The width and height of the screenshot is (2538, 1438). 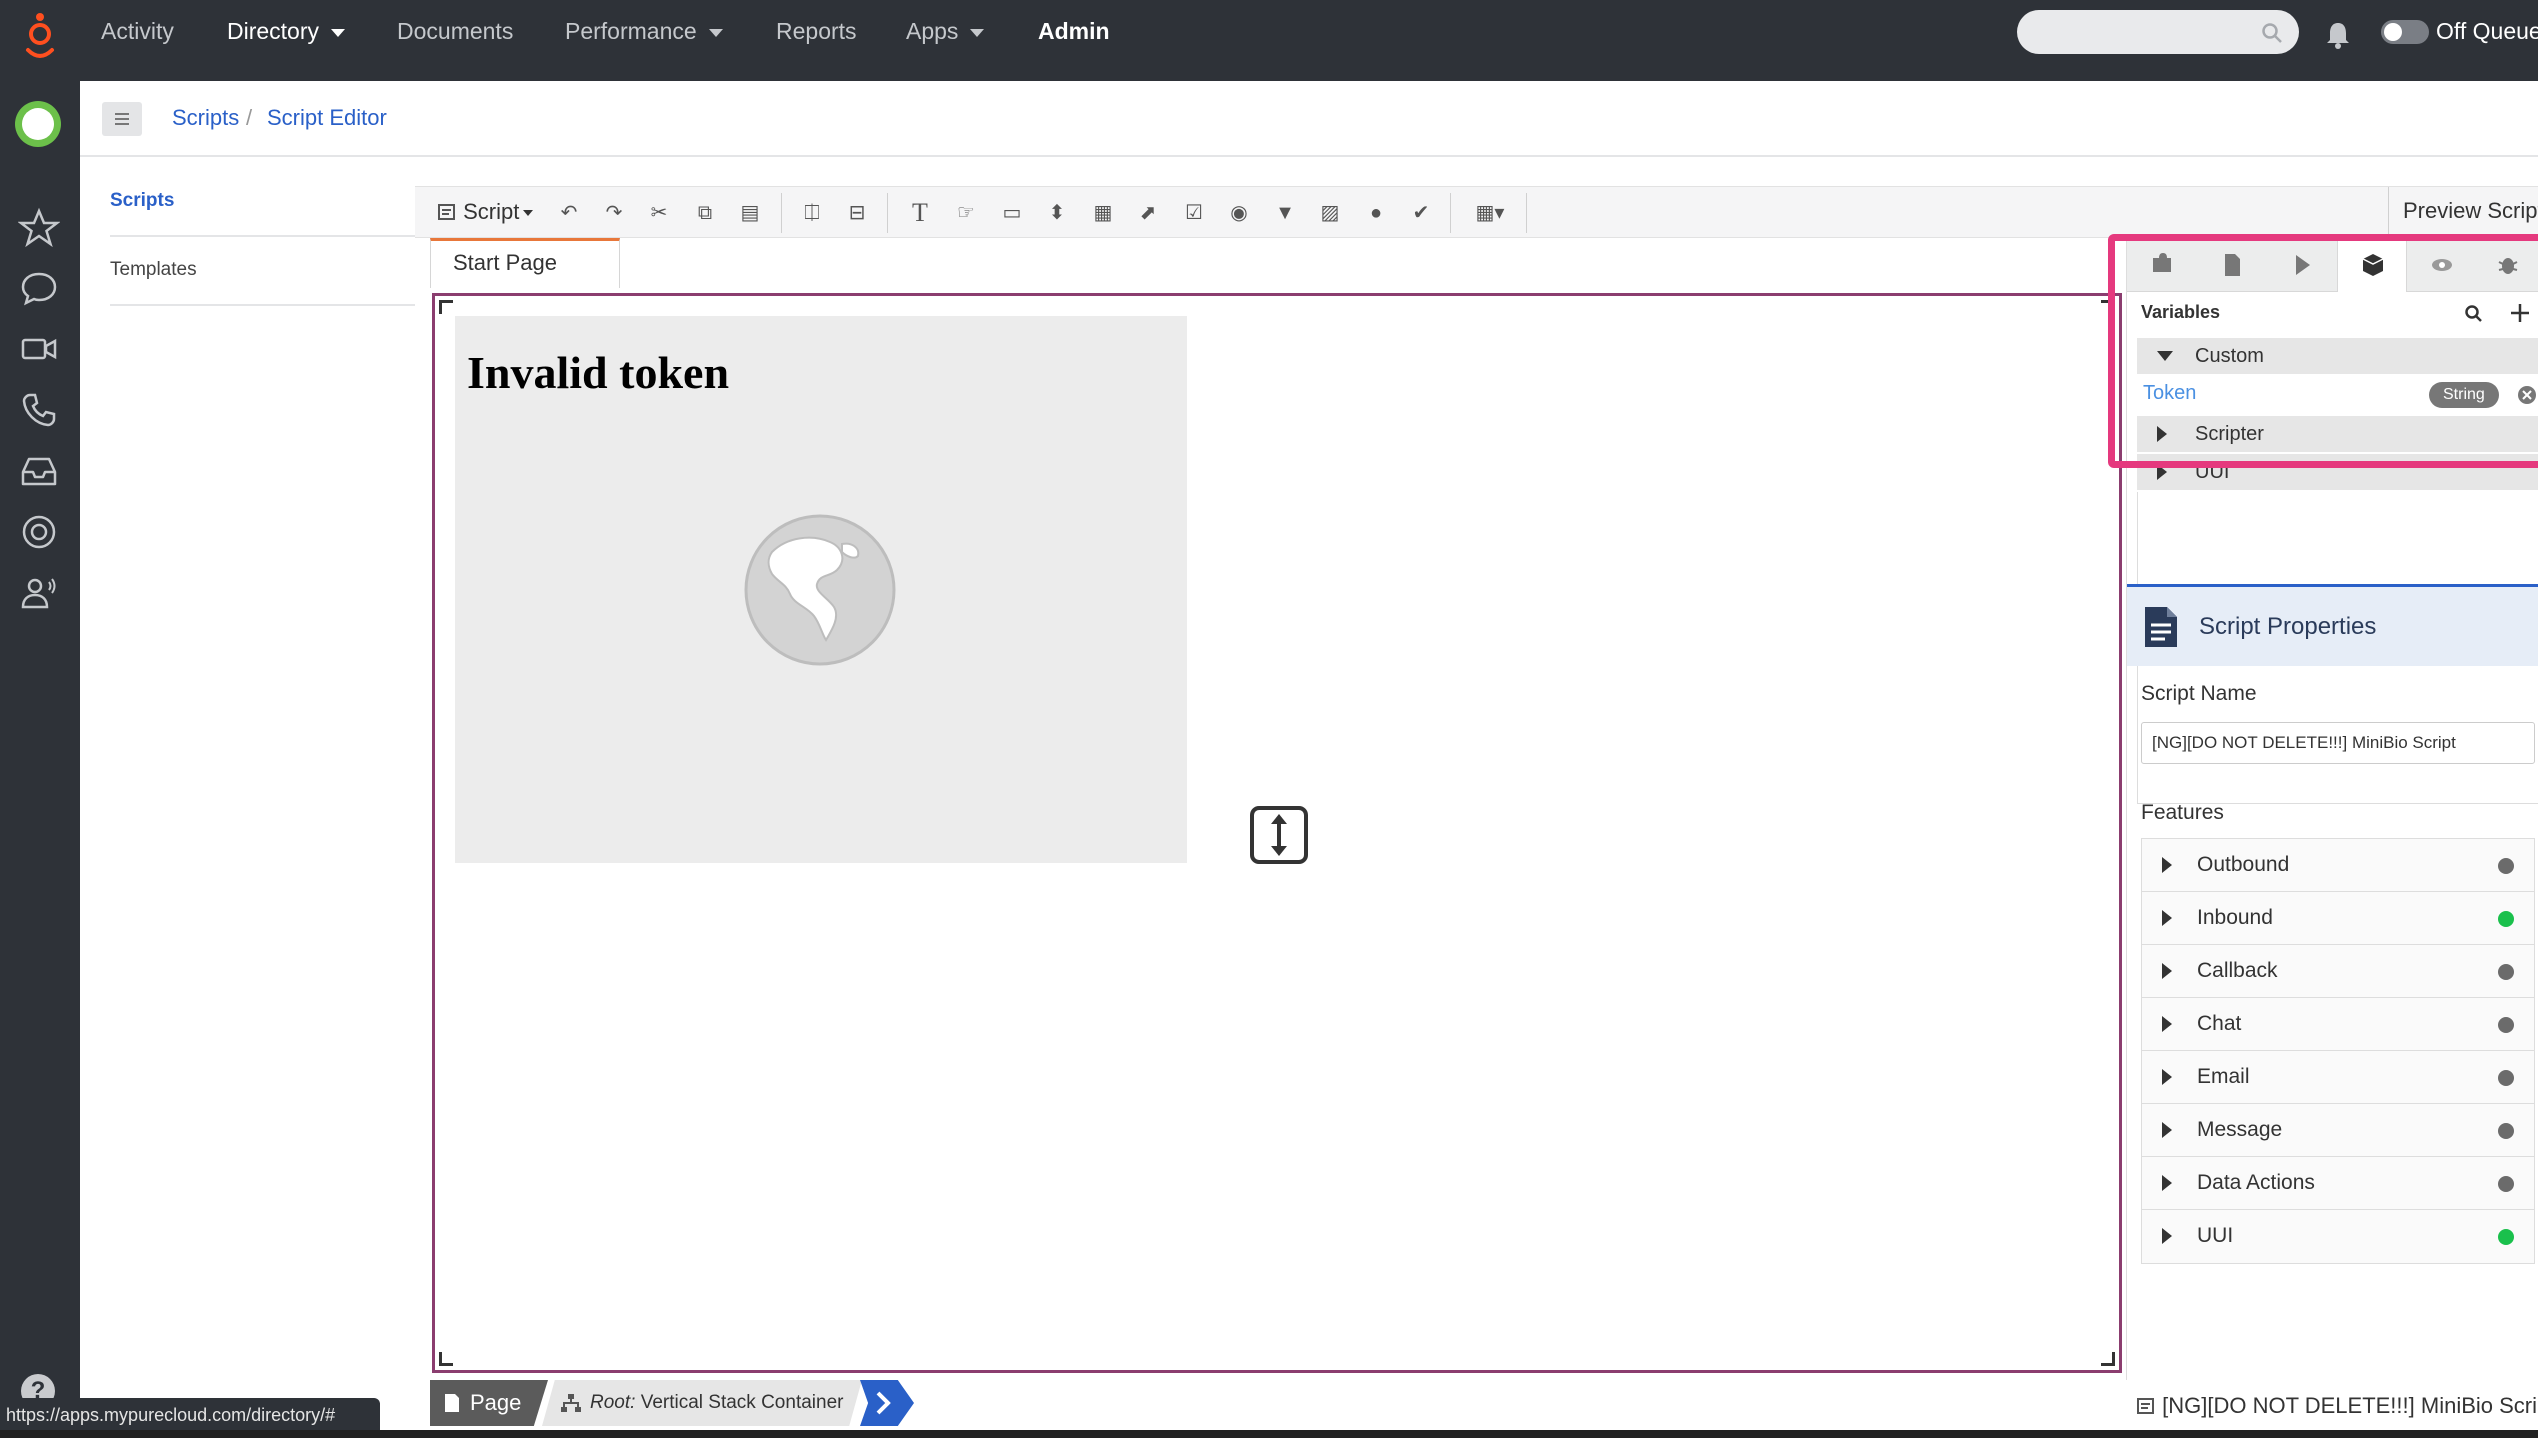 I want to click on web-page-component: Invalid token, so click(x=821, y=589).